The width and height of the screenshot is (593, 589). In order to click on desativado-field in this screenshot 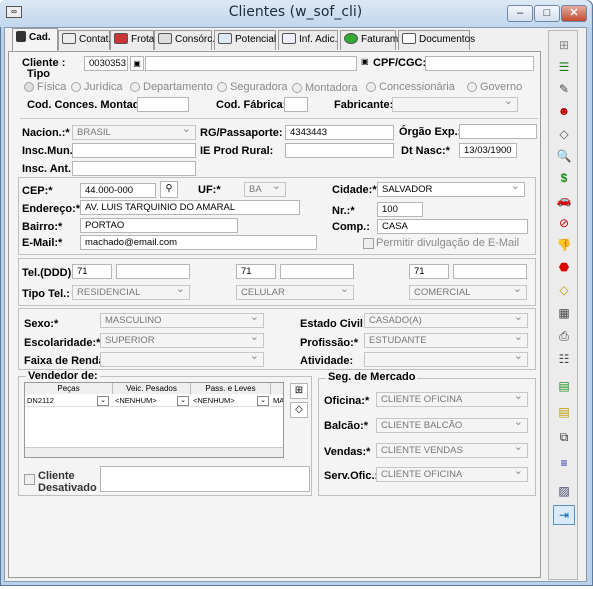, I will do `click(205, 479)`.